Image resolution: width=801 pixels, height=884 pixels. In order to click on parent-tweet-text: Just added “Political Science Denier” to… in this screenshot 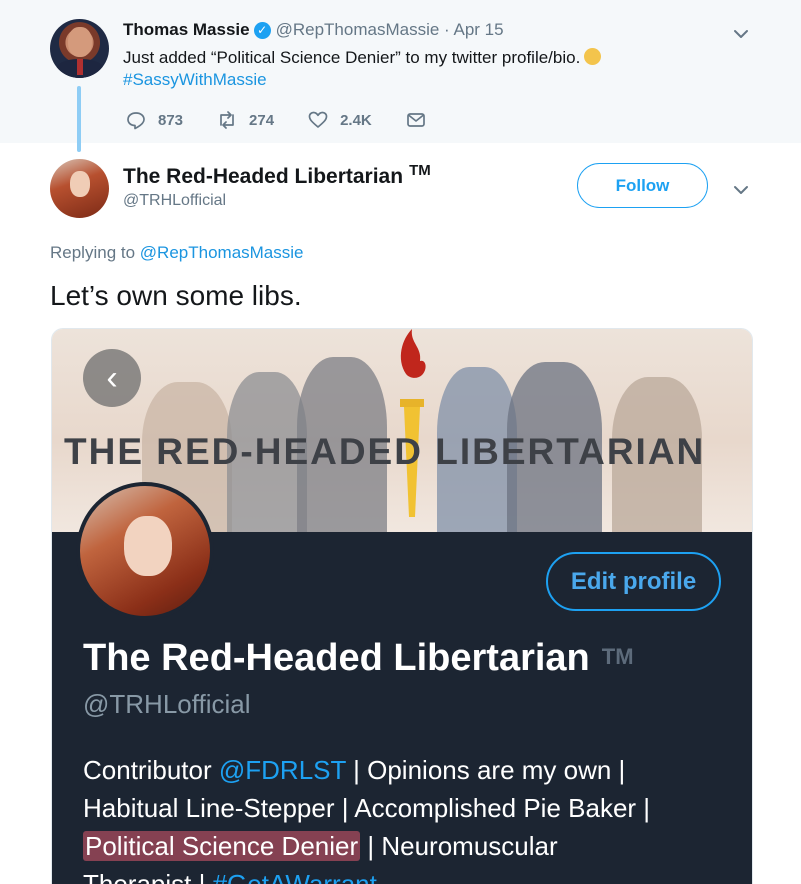, I will do `click(352, 57)`.